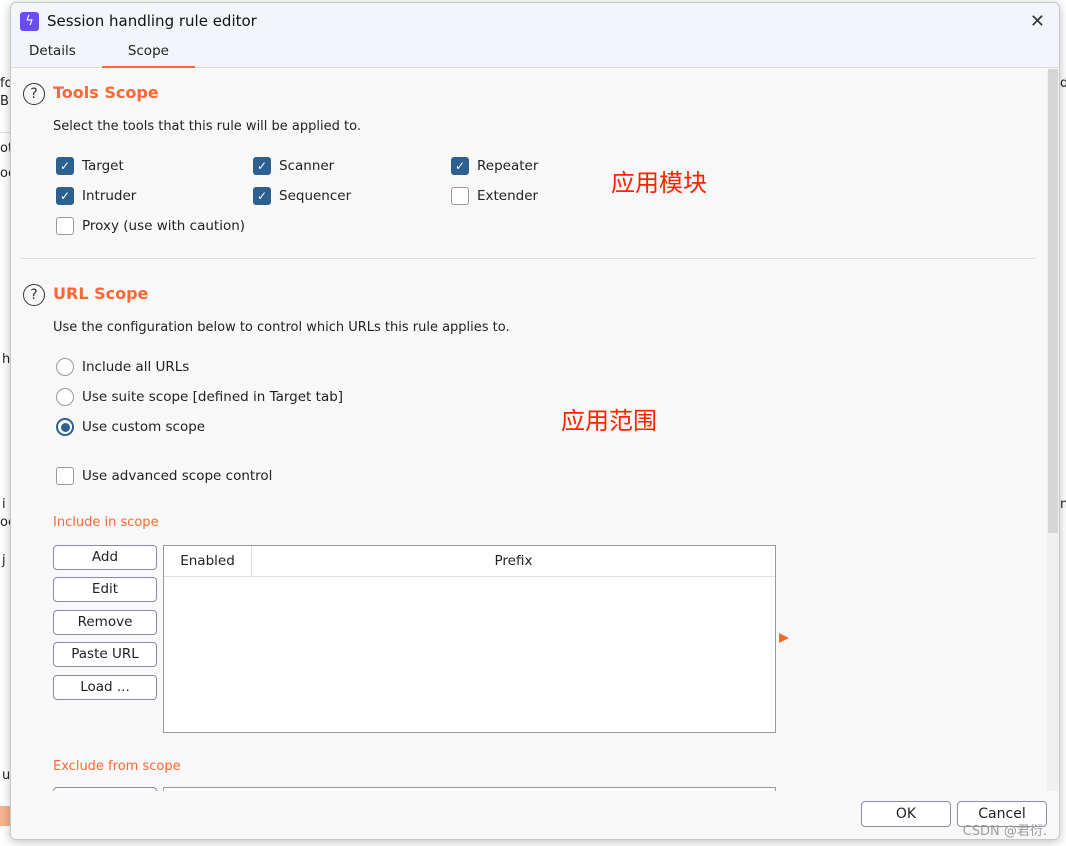  Describe the element at coordinates (136, 367) in the screenshot. I see `radio-label: Include all URLs` at that location.